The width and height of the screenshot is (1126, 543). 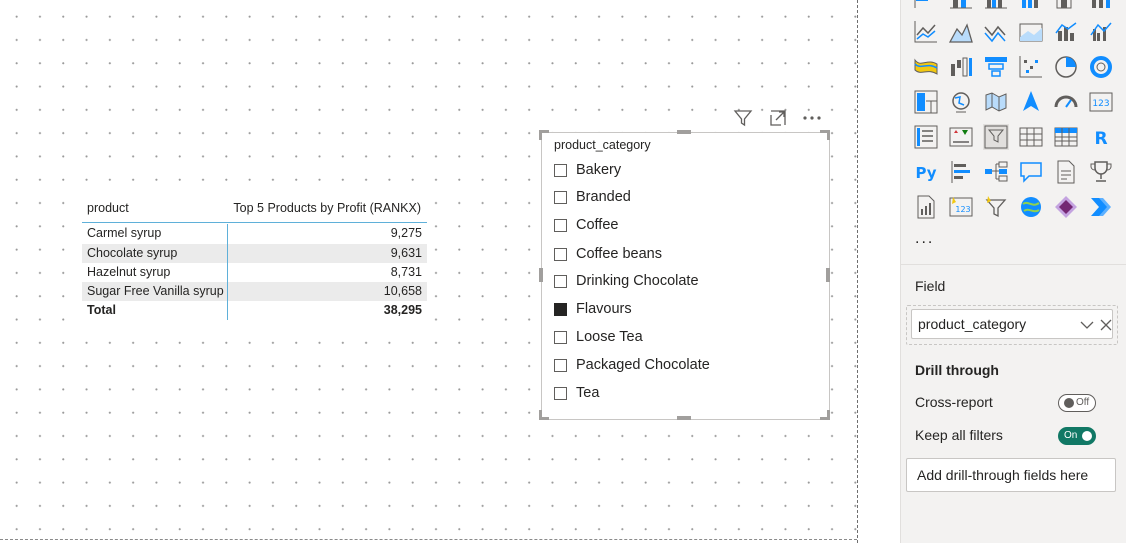 What do you see at coordinates (1101, 172) in the screenshot?
I see `metrics-icon` at bounding box center [1101, 172].